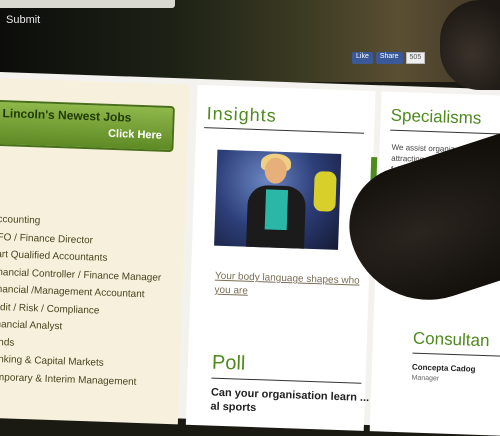  What do you see at coordinates (276, 171) in the screenshot?
I see `speaker-head` at bounding box center [276, 171].